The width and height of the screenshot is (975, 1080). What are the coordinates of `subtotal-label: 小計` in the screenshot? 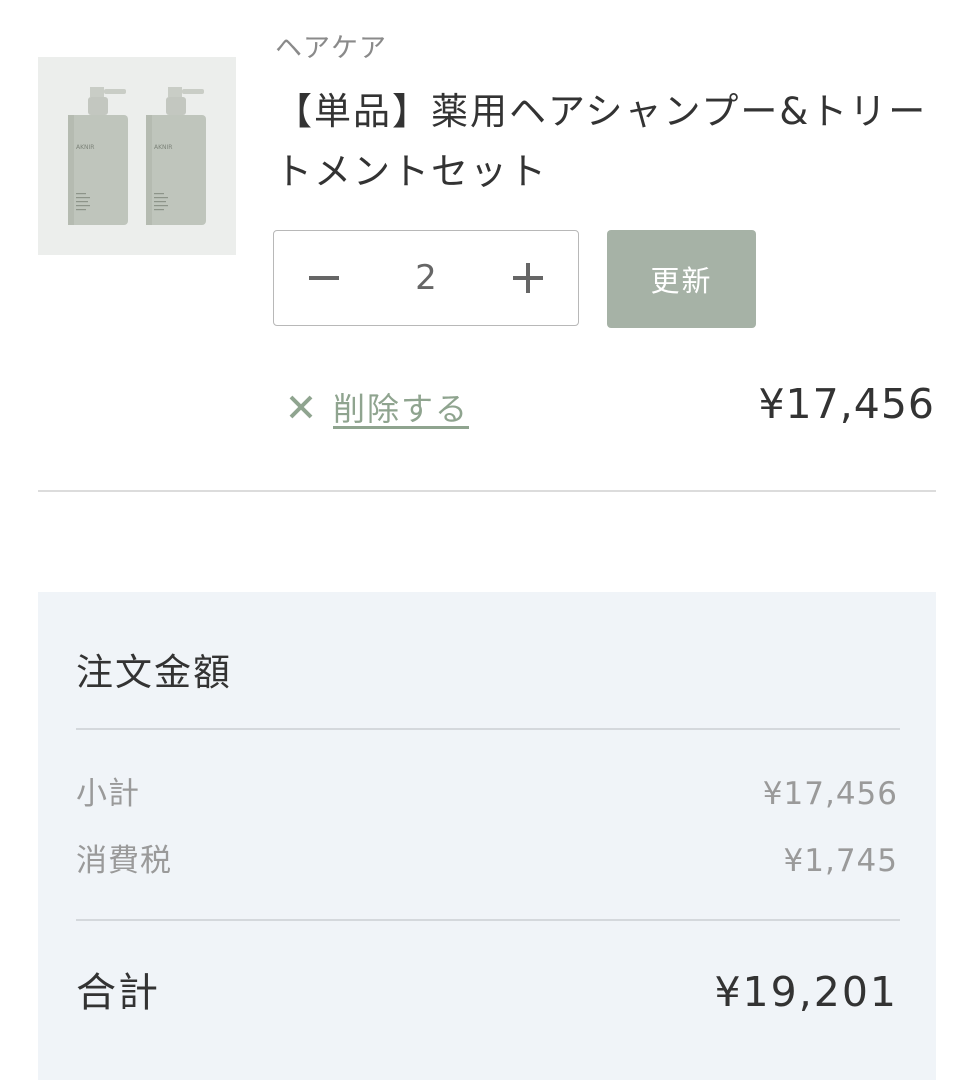 It's located at (108, 794).